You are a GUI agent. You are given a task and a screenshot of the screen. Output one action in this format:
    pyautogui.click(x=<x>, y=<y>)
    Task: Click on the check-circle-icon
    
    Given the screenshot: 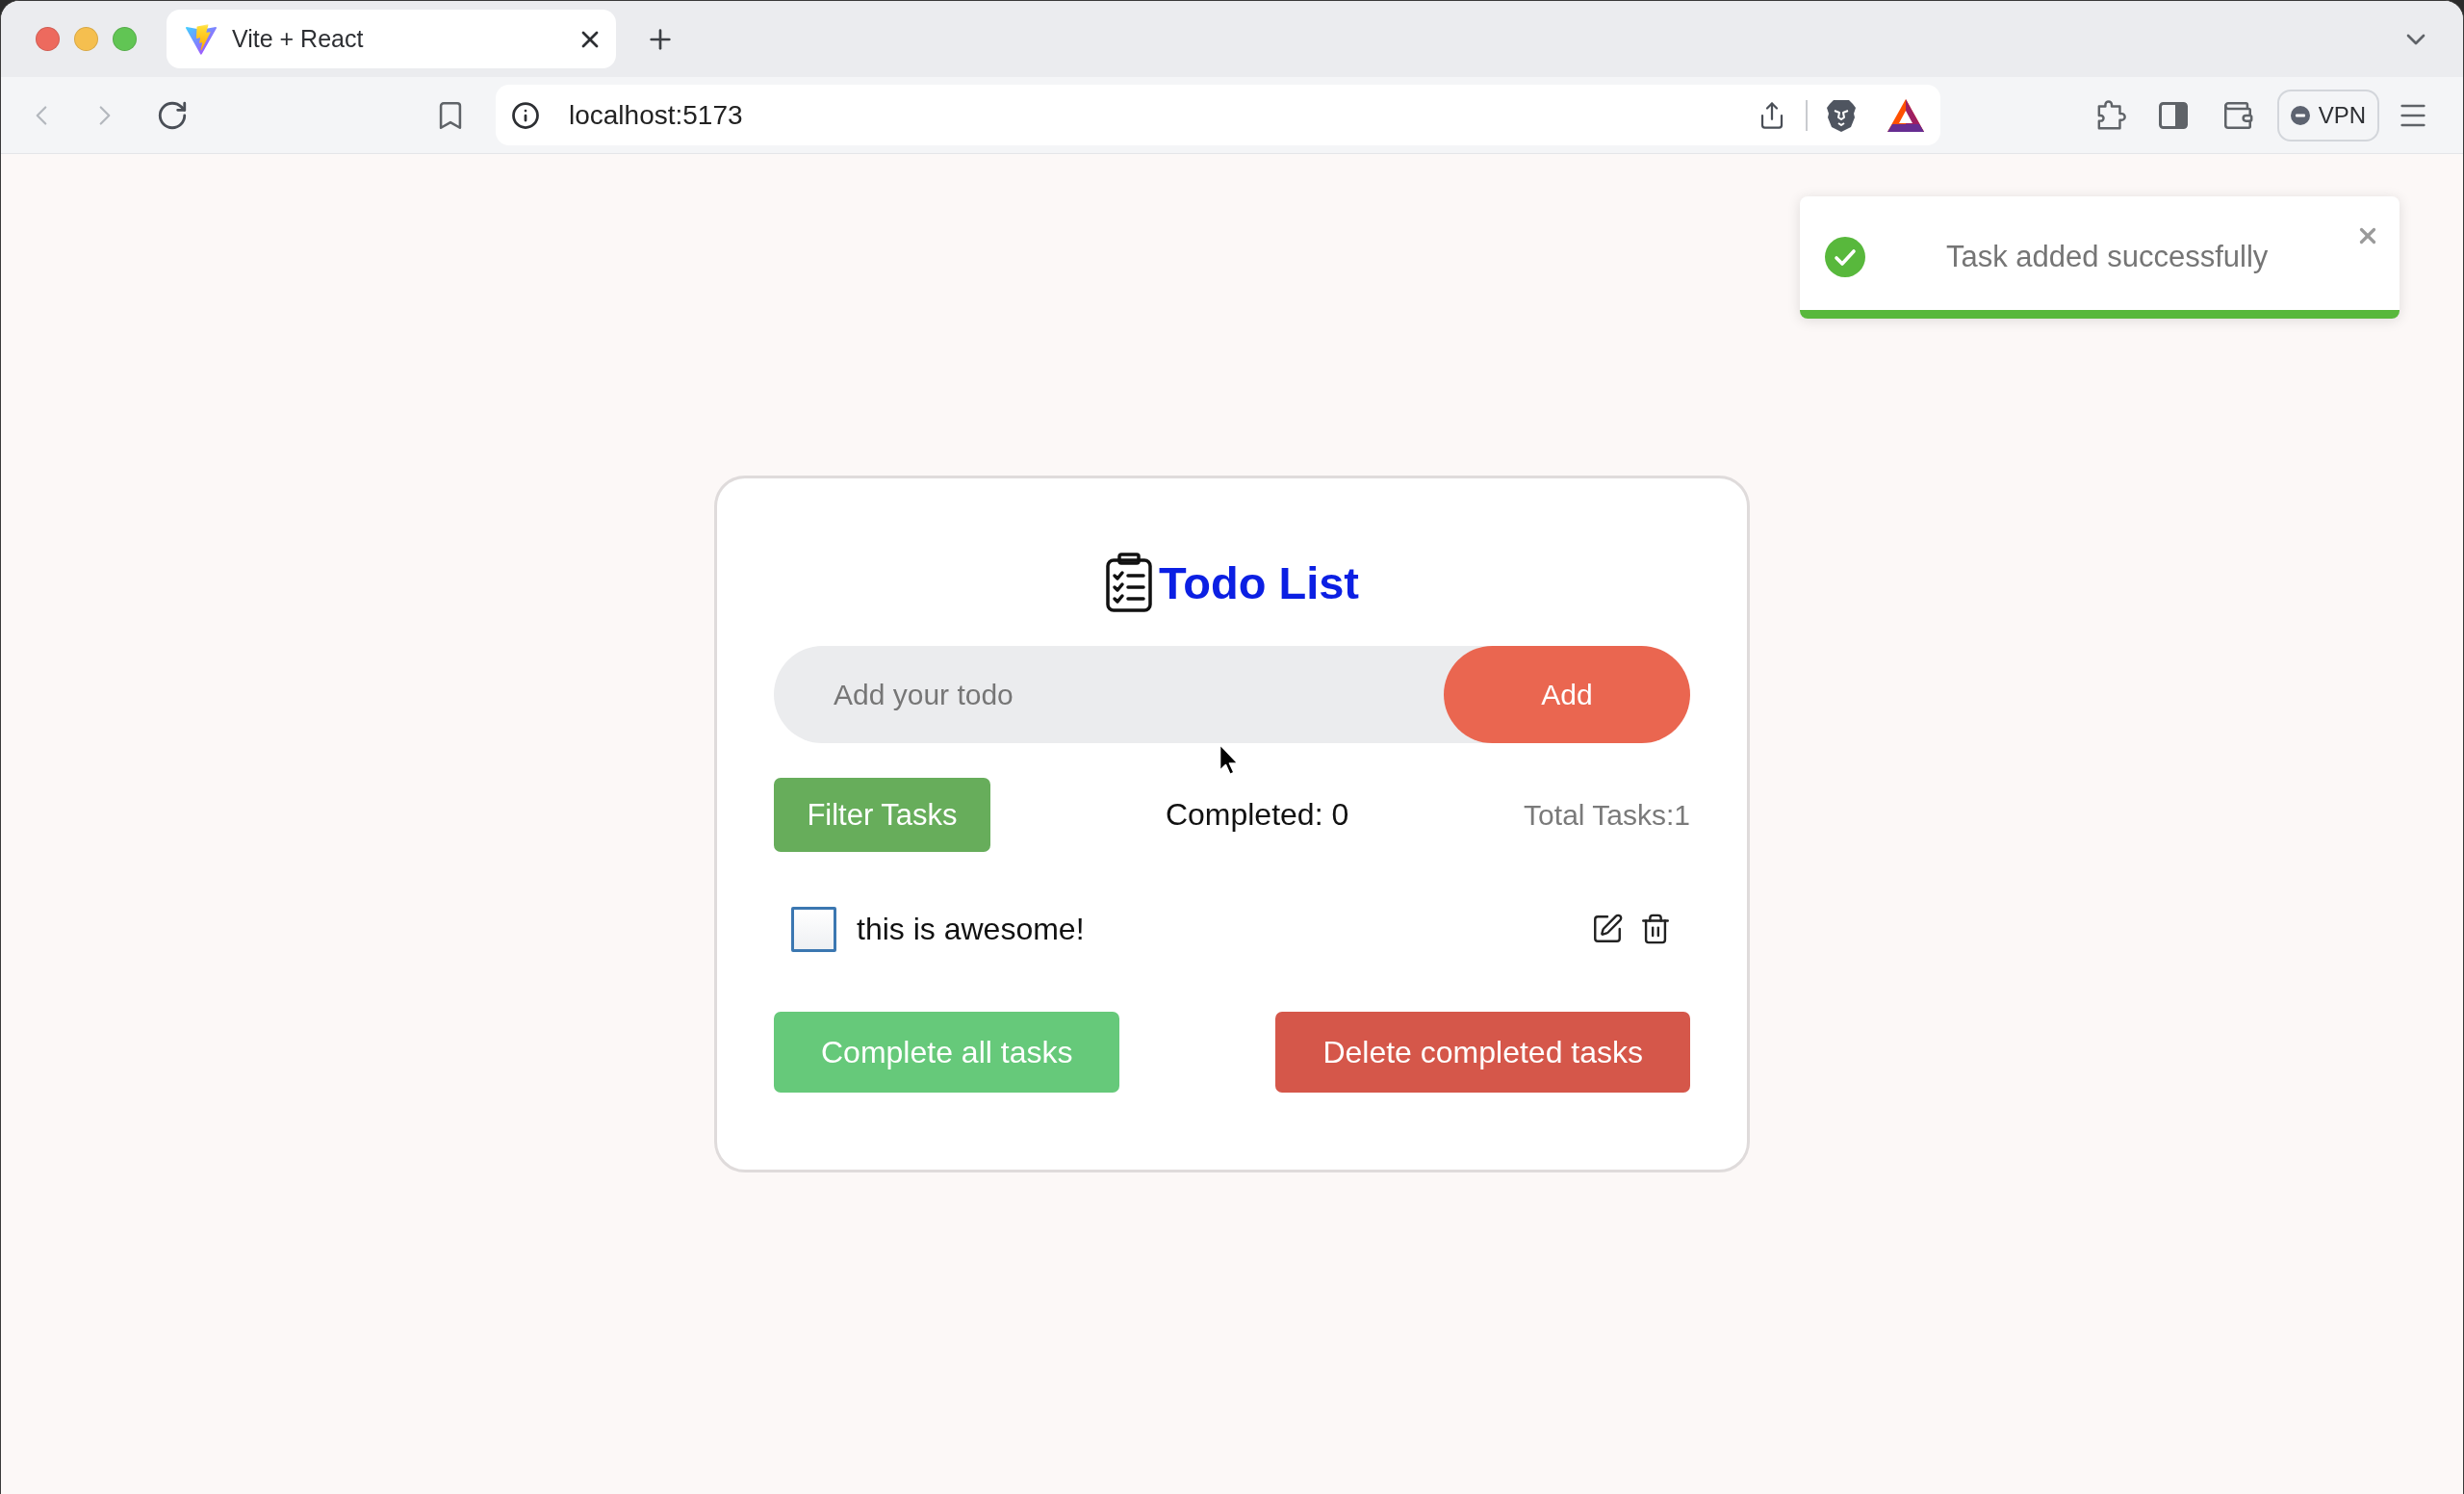 What is the action you would take?
    pyautogui.click(x=1845, y=257)
    